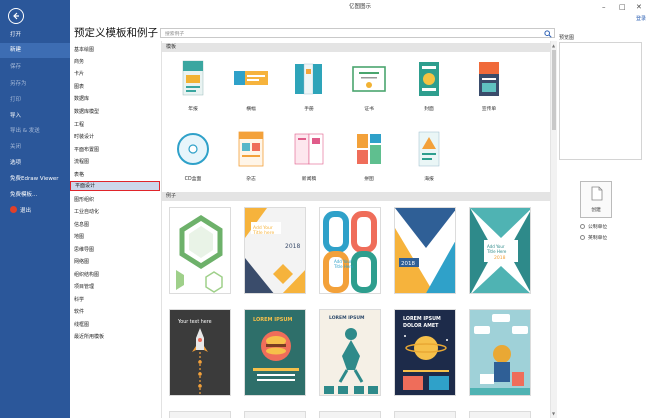  I want to click on login-link: 登录, so click(641, 18).